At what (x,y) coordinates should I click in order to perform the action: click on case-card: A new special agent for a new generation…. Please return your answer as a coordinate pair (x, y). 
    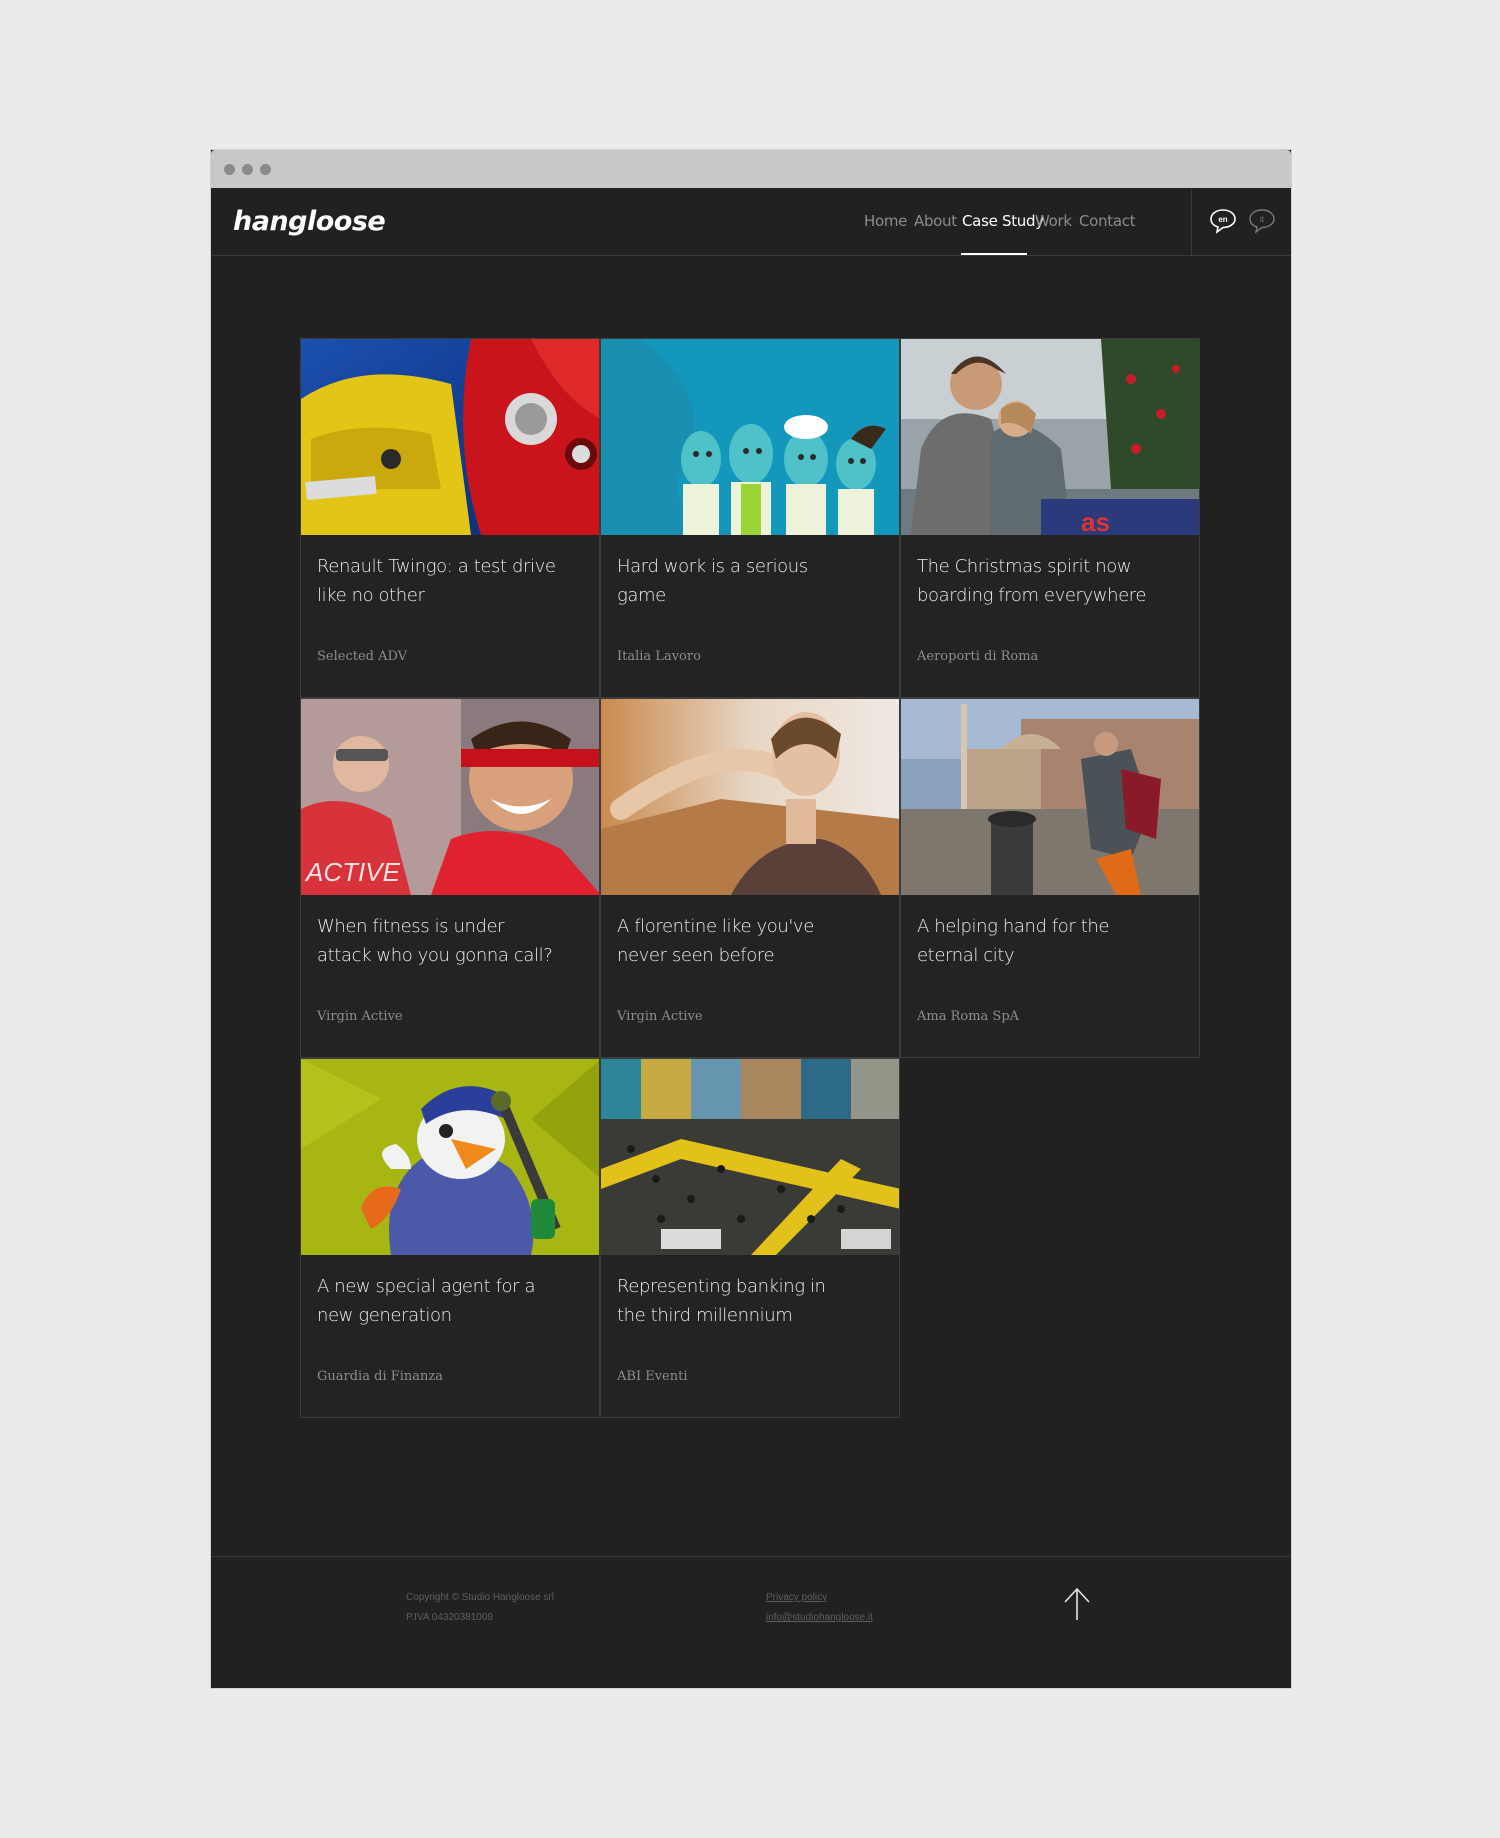
    Looking at the image, I should click on (450, 1238).